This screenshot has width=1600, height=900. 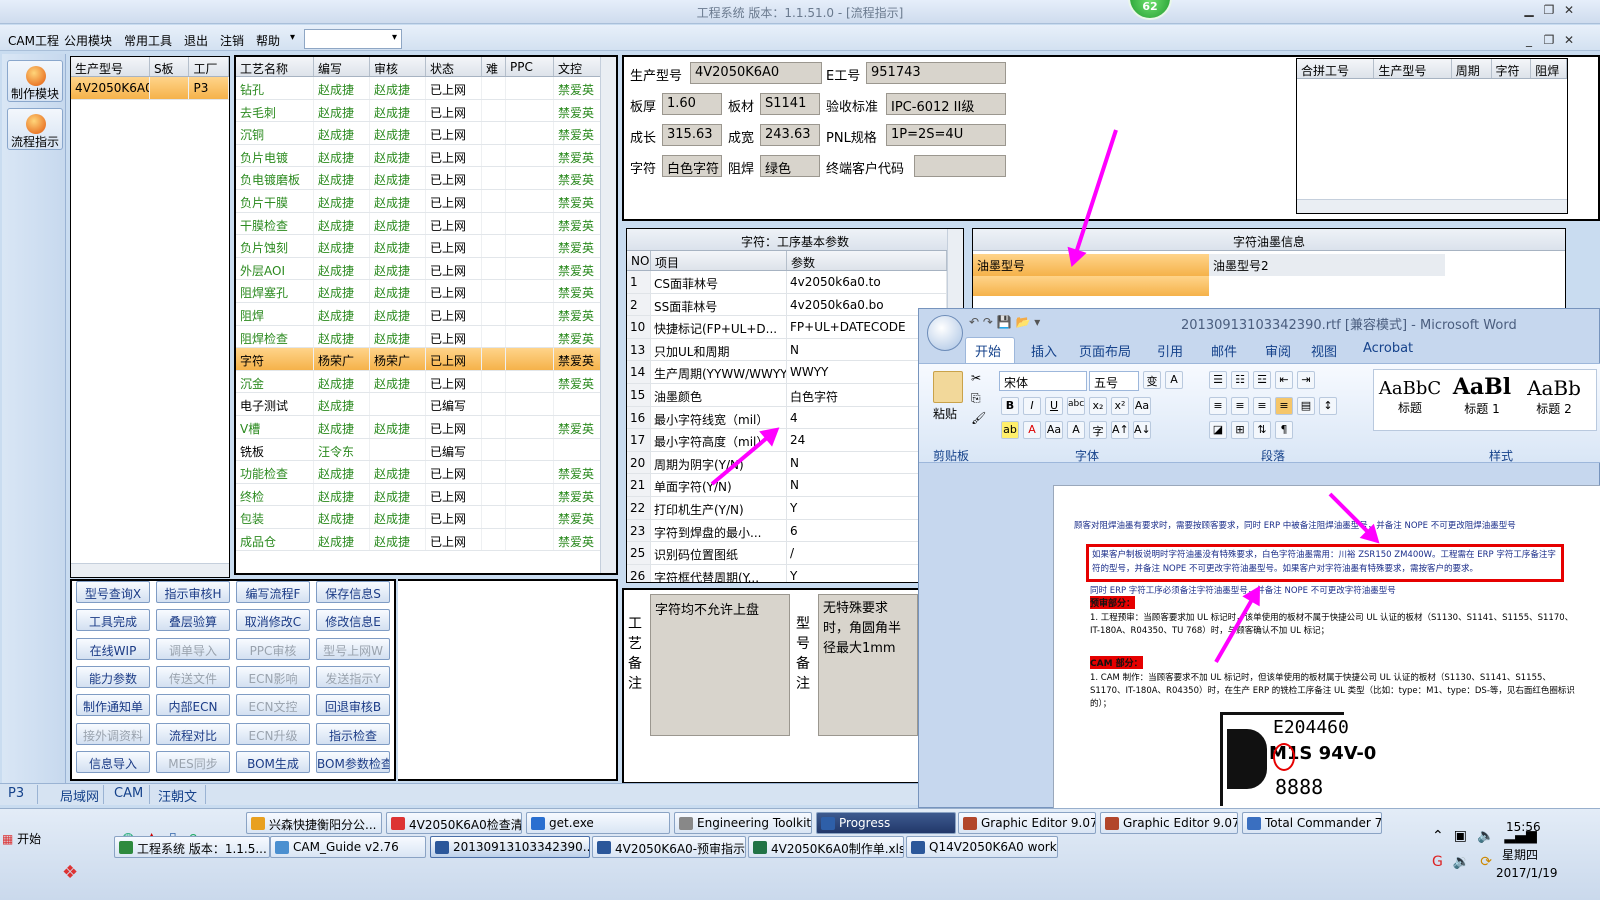 What do you see at coordinates (1142, 406) in the screenshot?
I see `change-case-icon: Aa` at bounding box center [1142, 406].